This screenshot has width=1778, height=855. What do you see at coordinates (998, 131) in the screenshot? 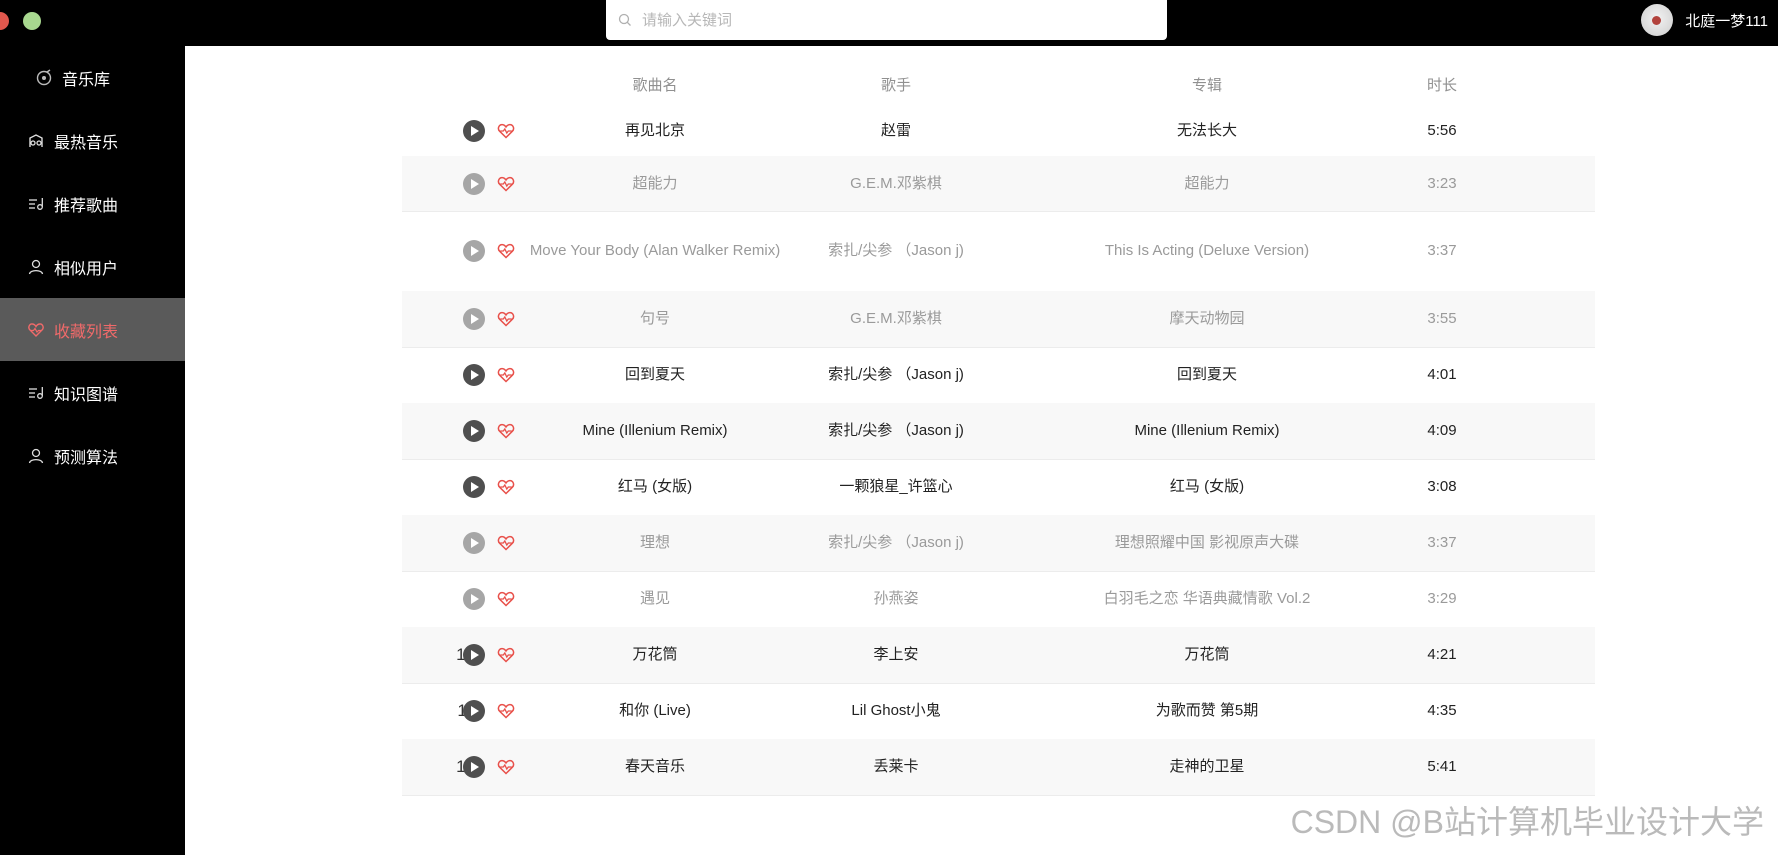
I see `table-row: 1再见北京赵雷无法长大5:56` at bounding box center [998, 131].